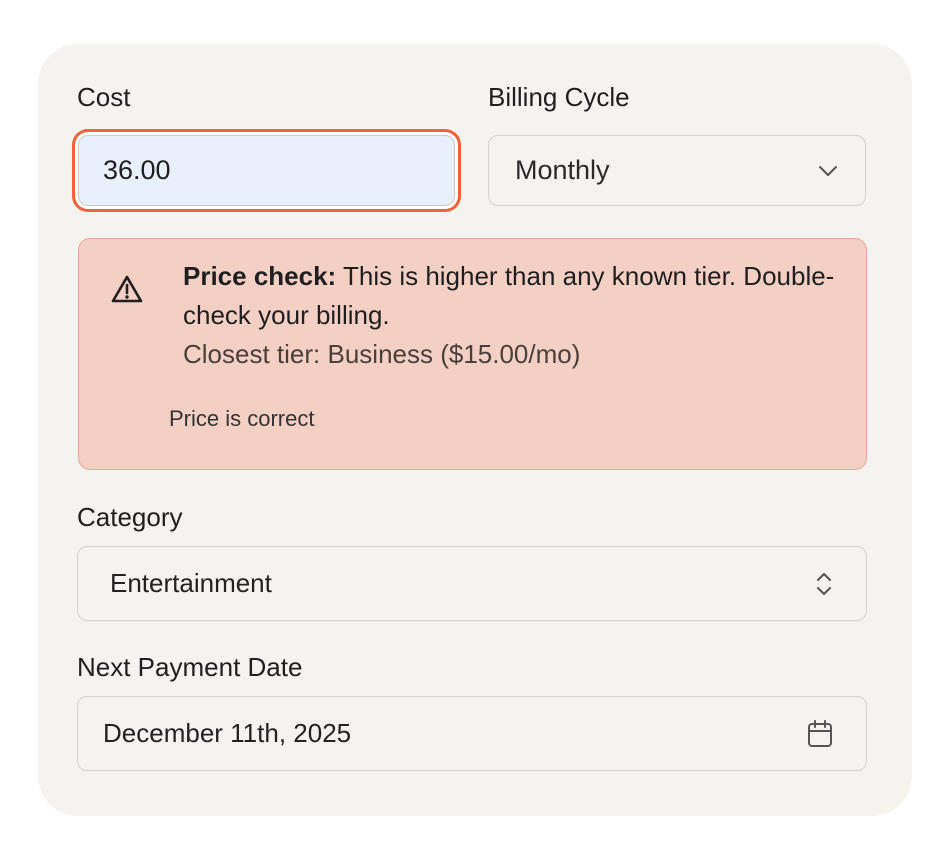 The height and width of the screenshot is (861, 949). I want to click on category-select: Entertainment, so click(472, 583).